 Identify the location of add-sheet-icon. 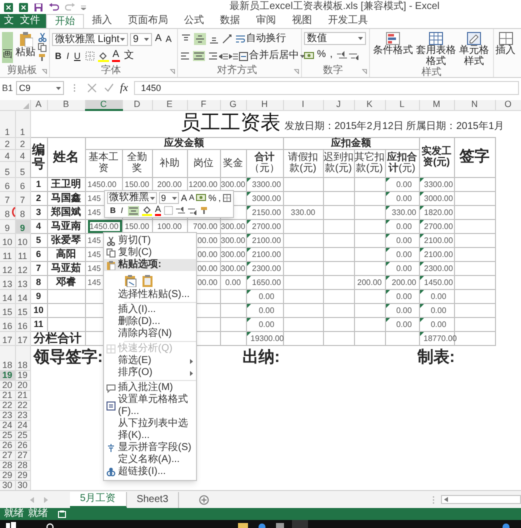
(204, 499).